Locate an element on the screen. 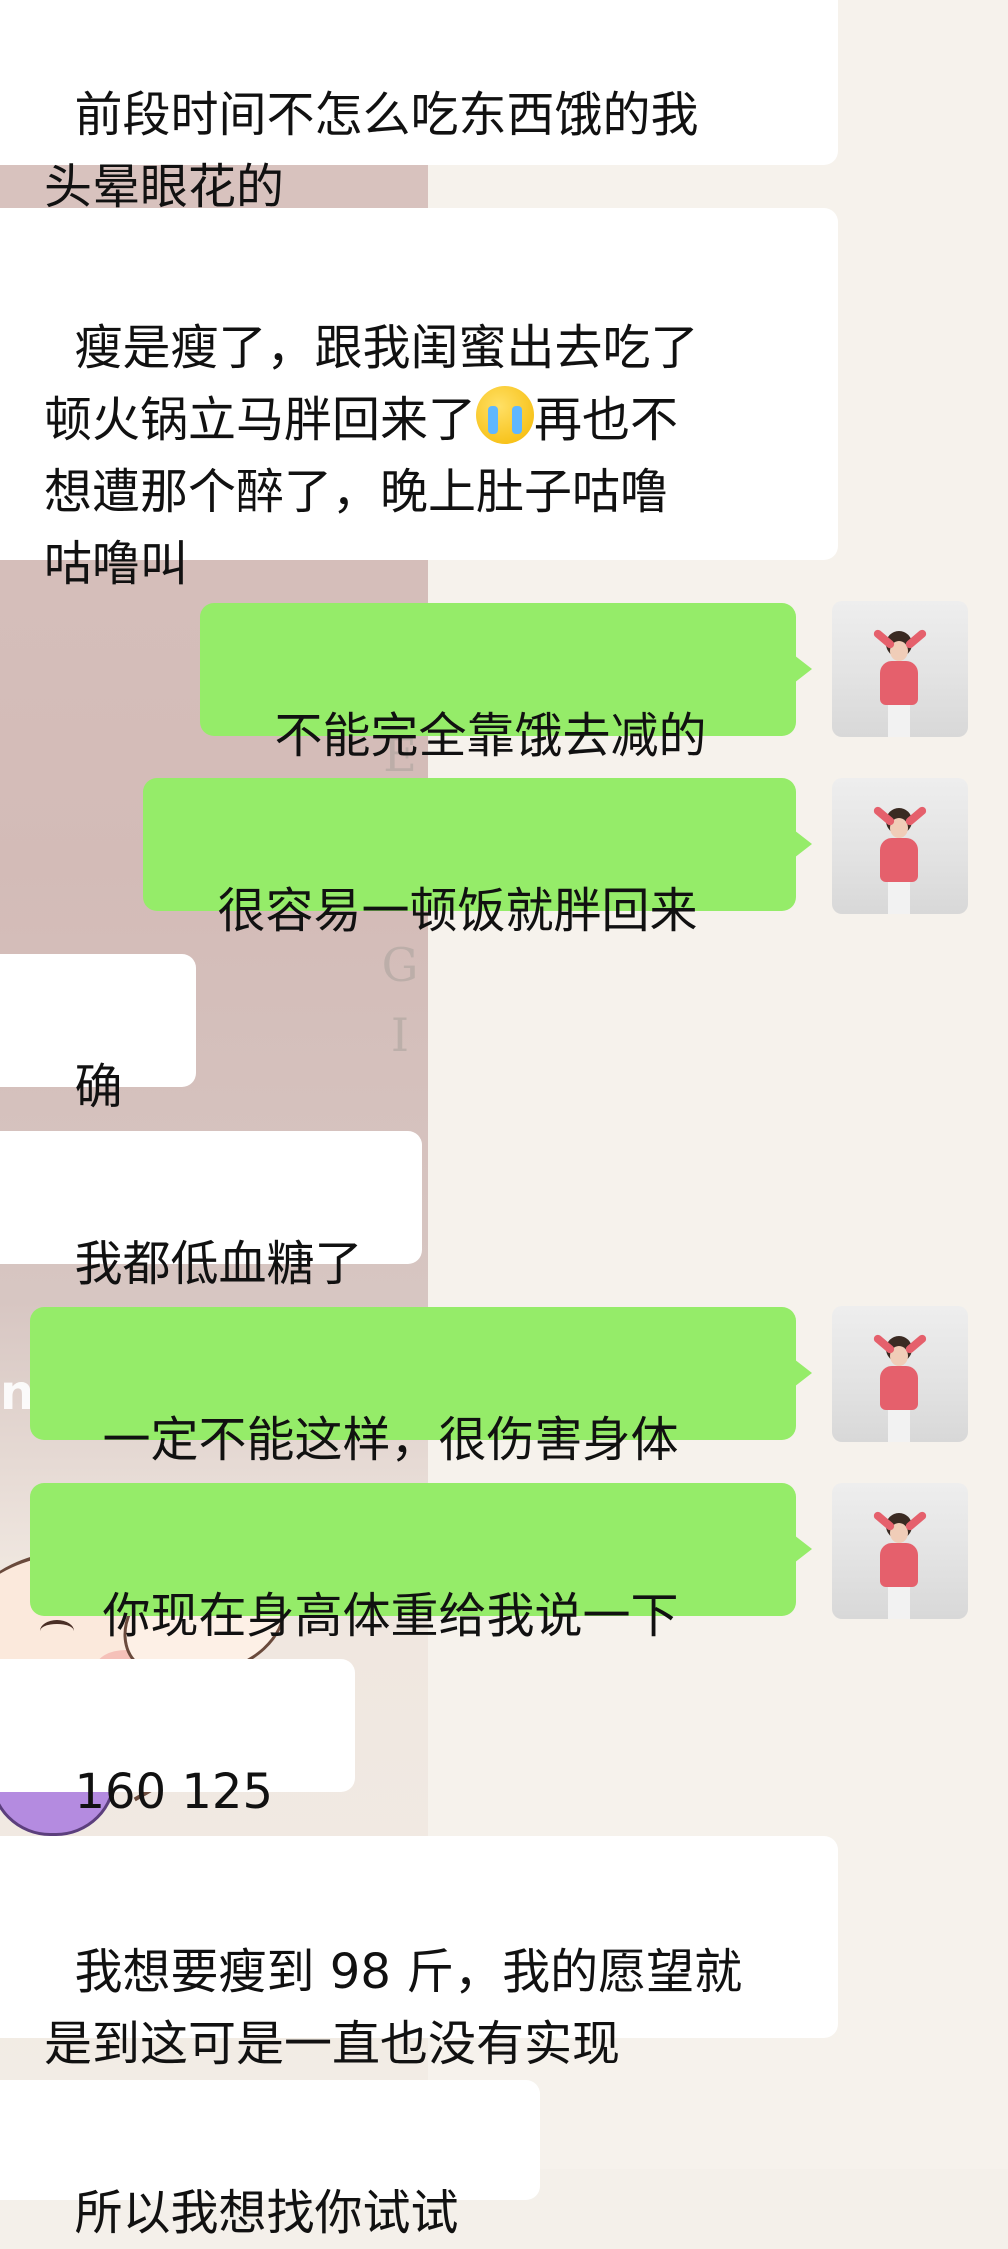 The width and height of the screenshot is (1008, 2249). message-text: 我都低血糖了 is located at coordinates (218, 1264).